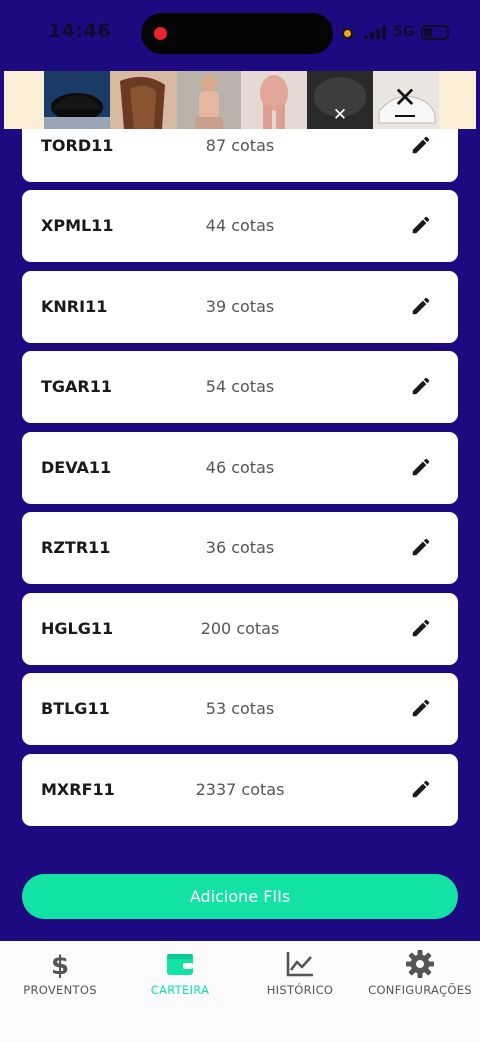 The image size is (480, 1042). I want to click on fii-card: BTLG11 53 cotas, so click(240, 709).